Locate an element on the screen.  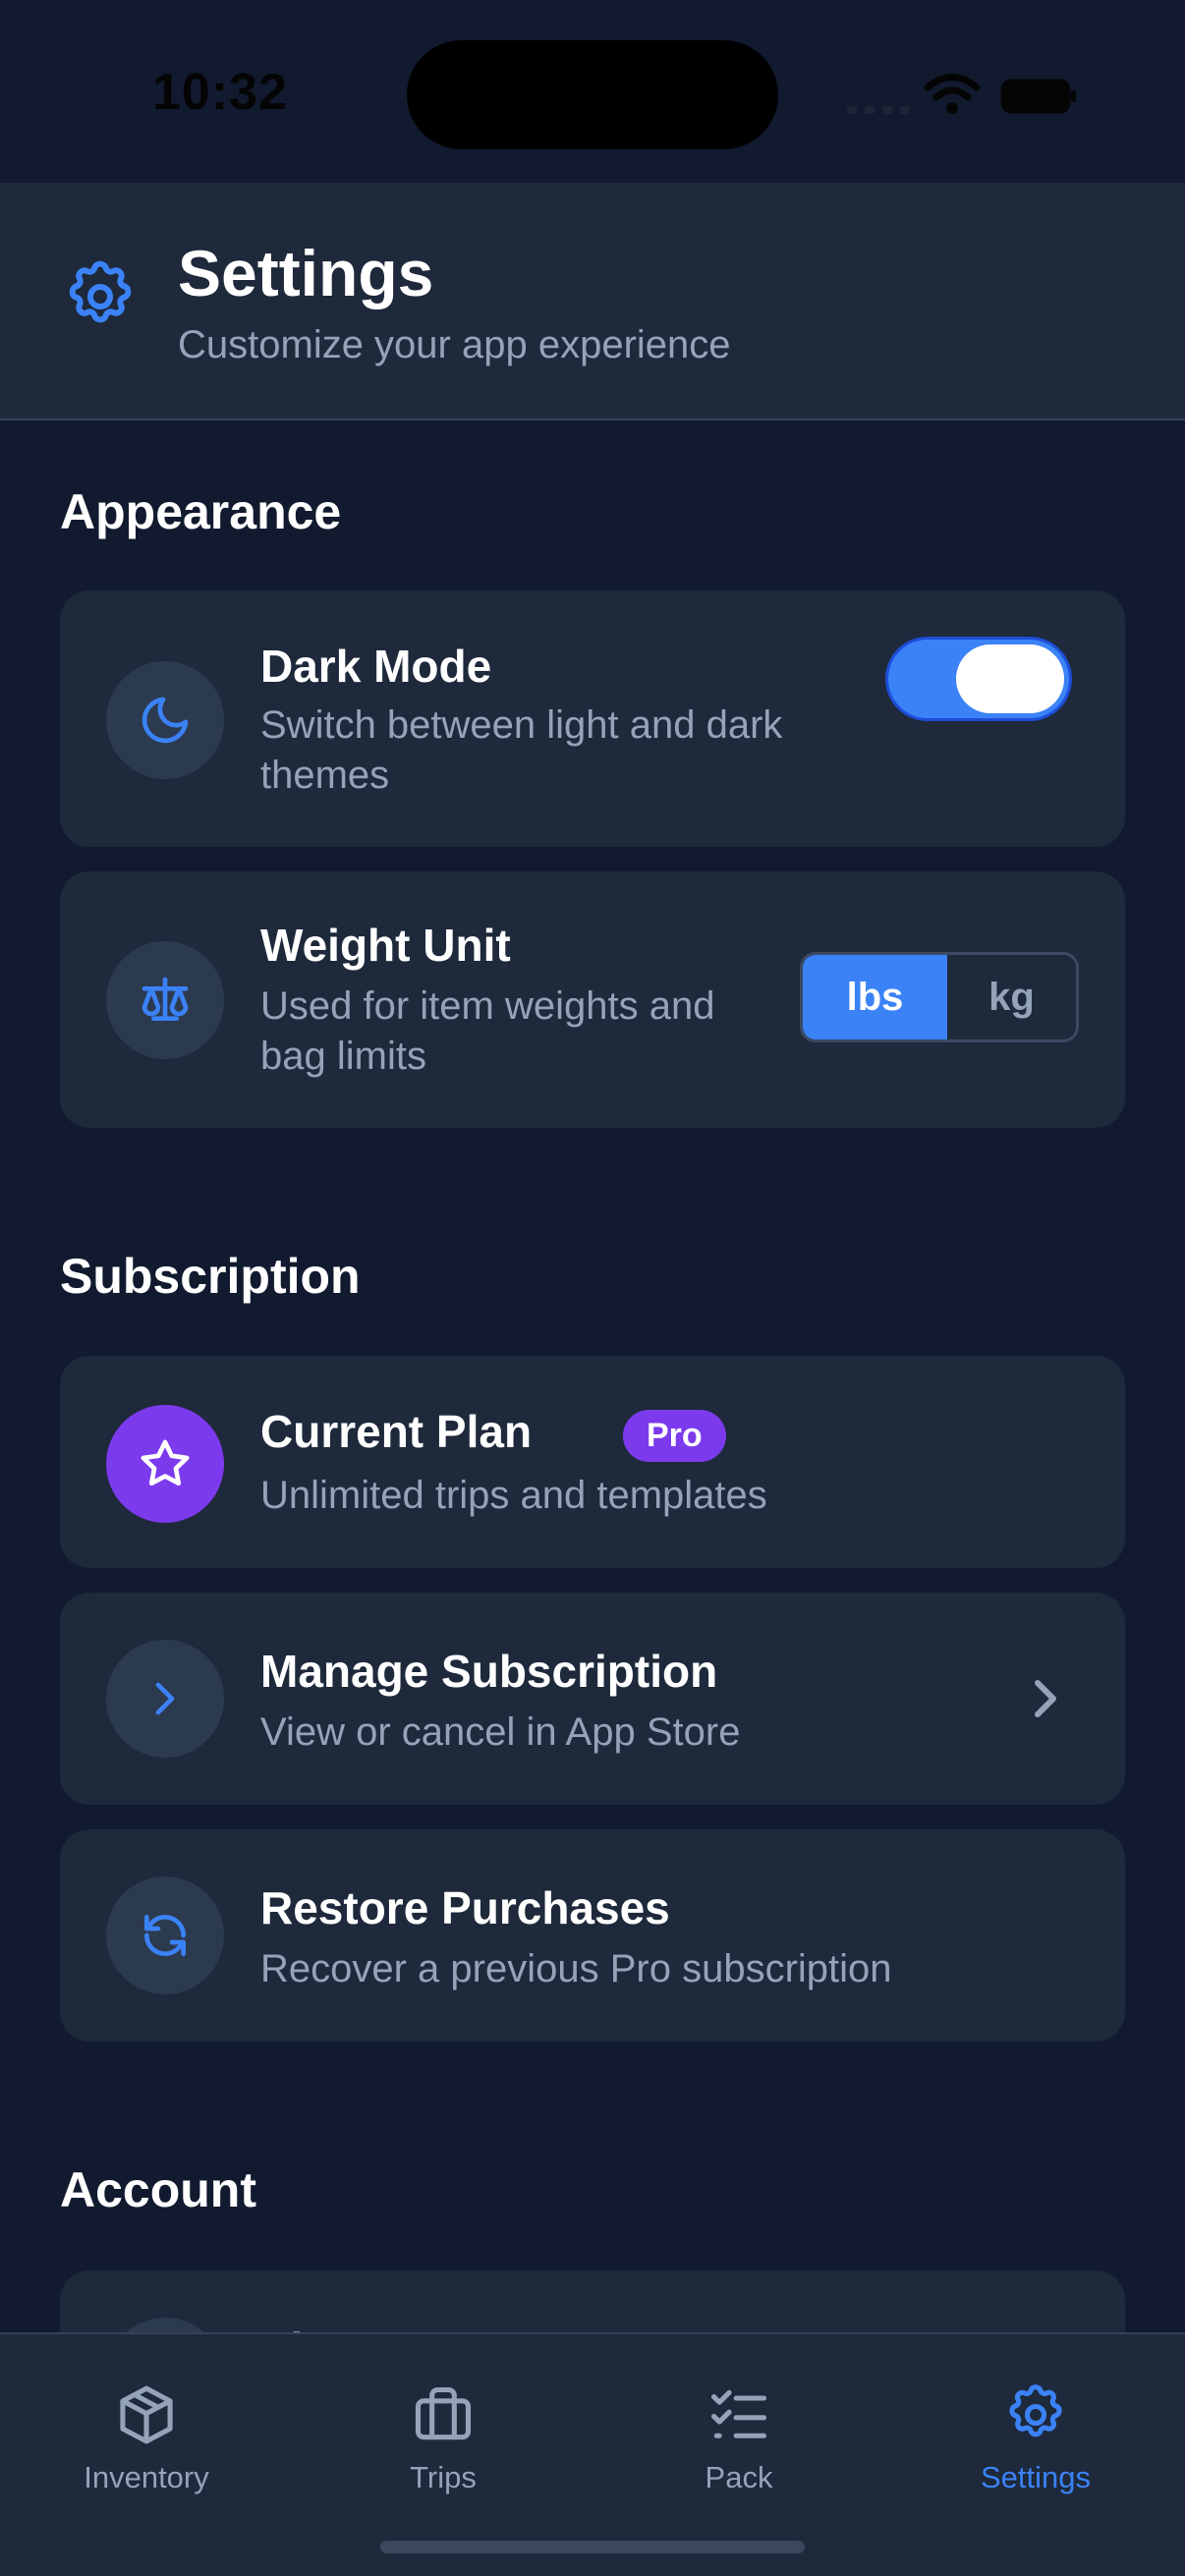
page-title: Settings is located at coordinates (306, 273).